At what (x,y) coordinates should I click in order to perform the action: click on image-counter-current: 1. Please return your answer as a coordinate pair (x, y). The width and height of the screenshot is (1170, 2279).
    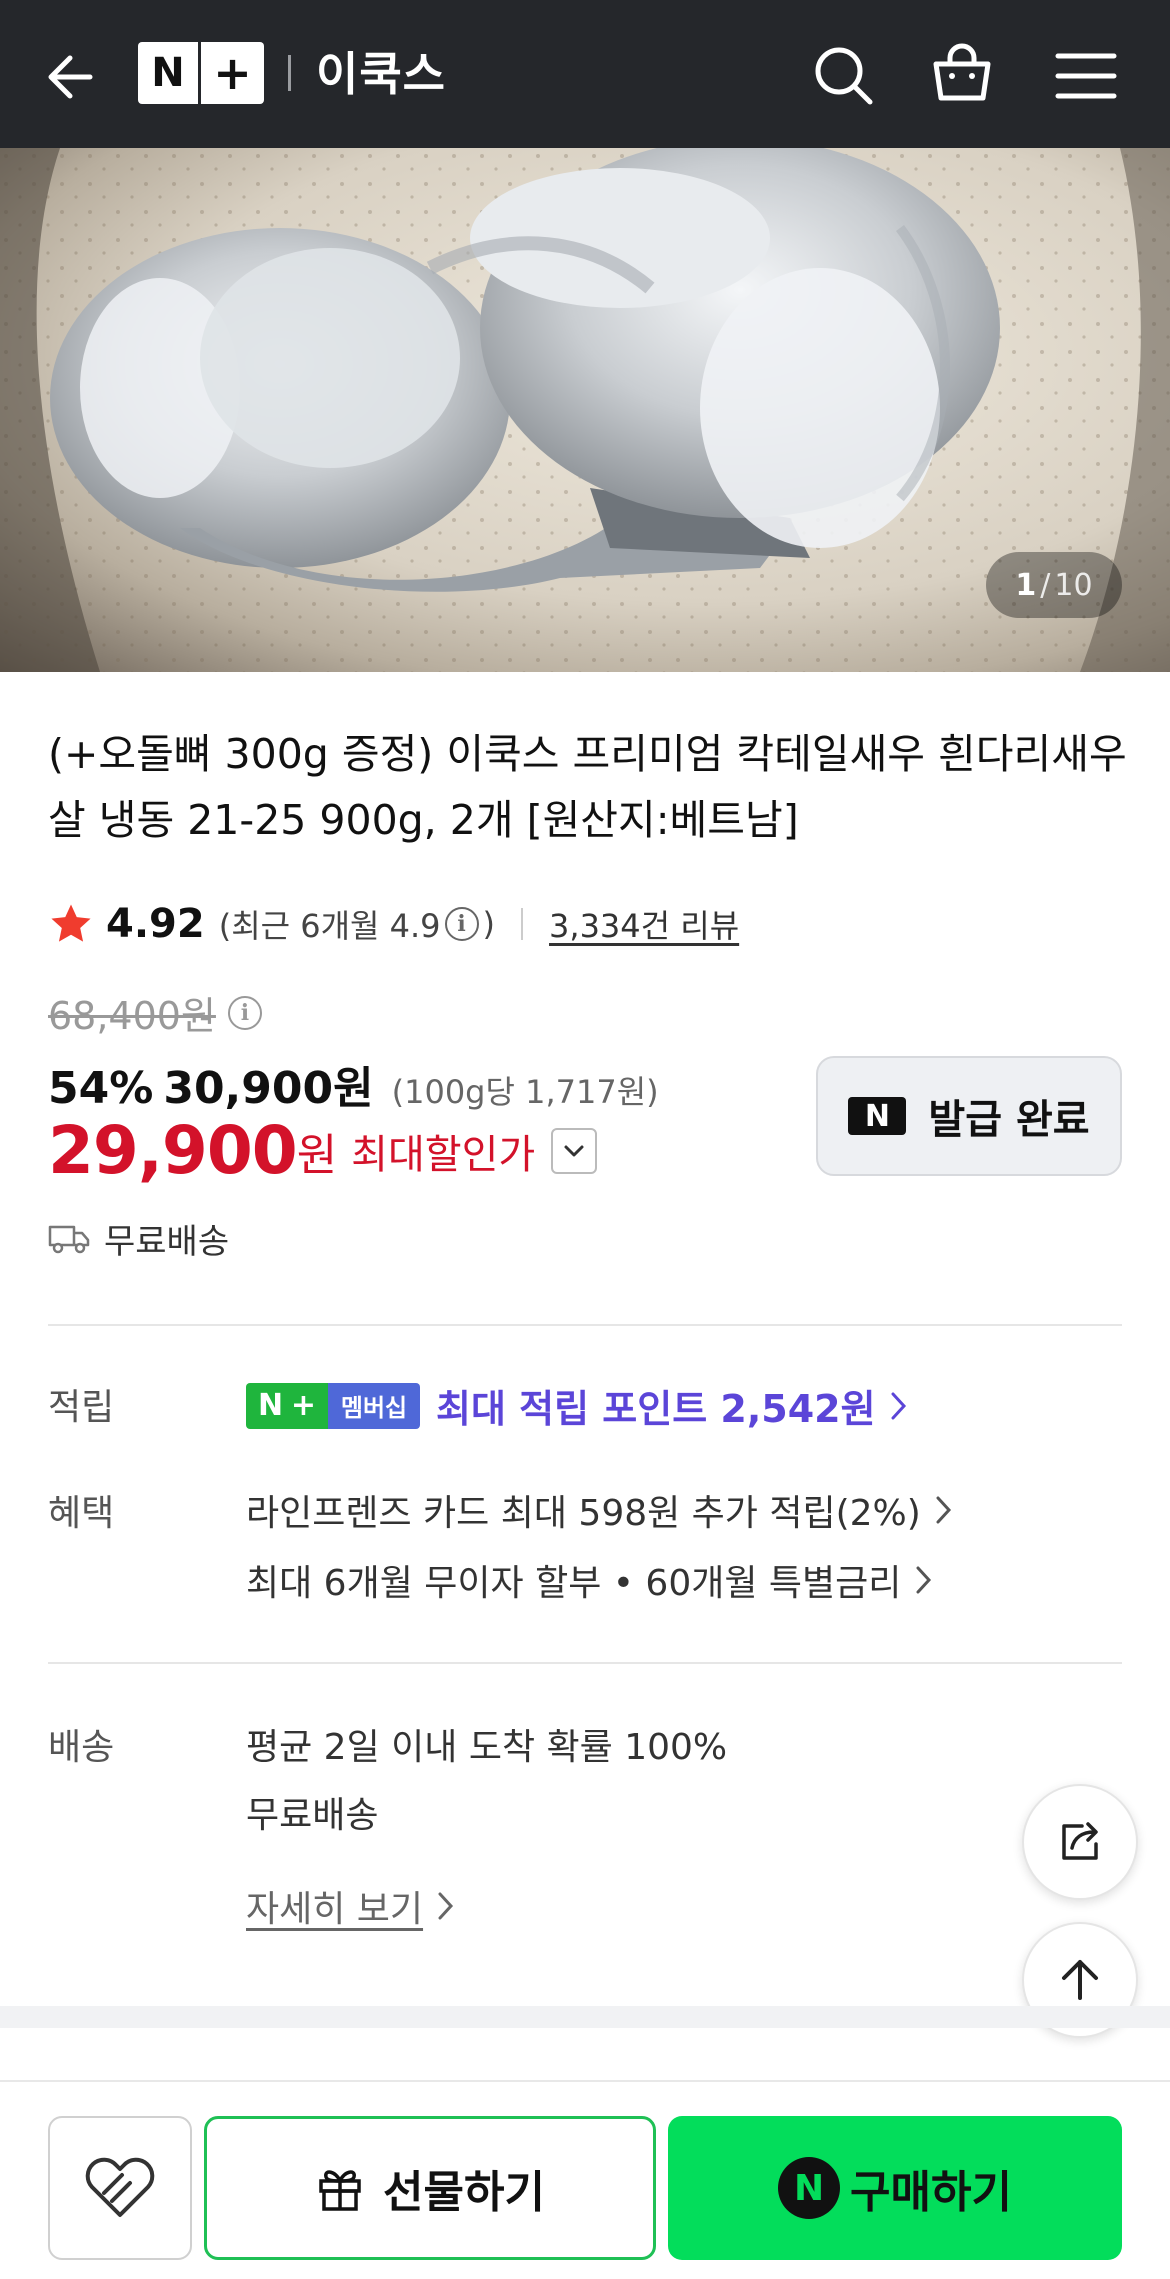
    Looking at the image, I should click on (1026, 585).